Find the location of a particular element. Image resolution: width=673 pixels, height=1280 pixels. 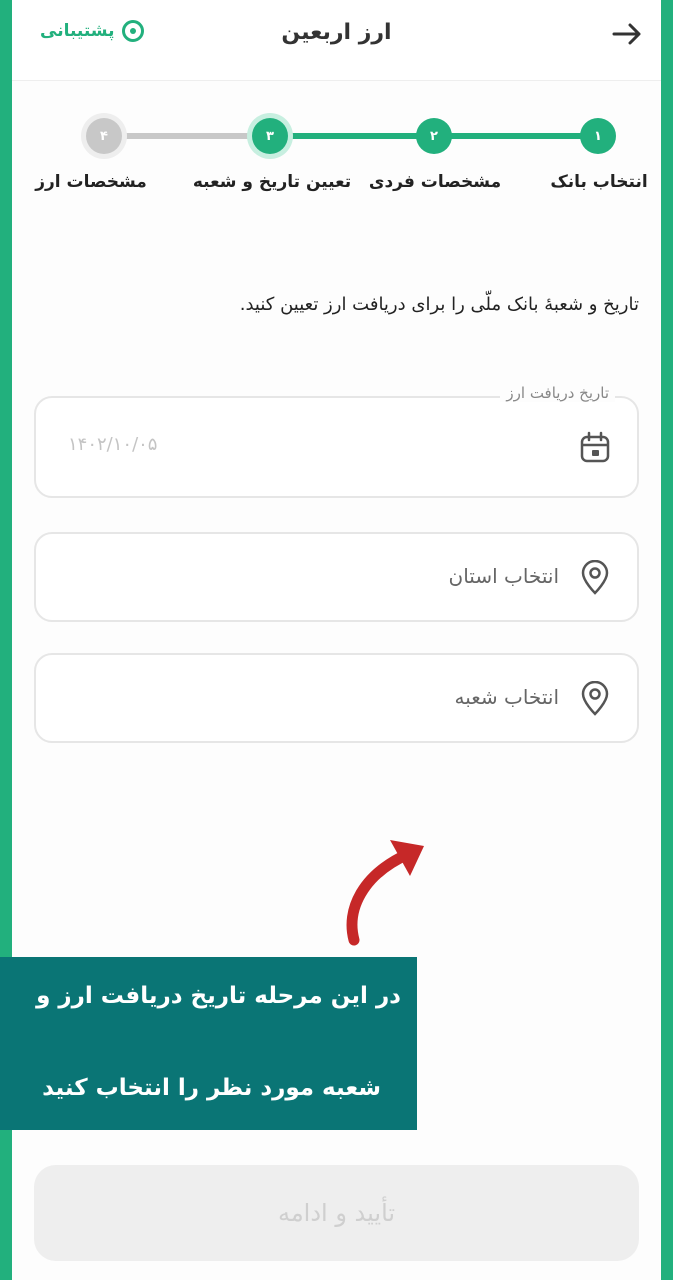

back-button is located at coordinates (627, 34).